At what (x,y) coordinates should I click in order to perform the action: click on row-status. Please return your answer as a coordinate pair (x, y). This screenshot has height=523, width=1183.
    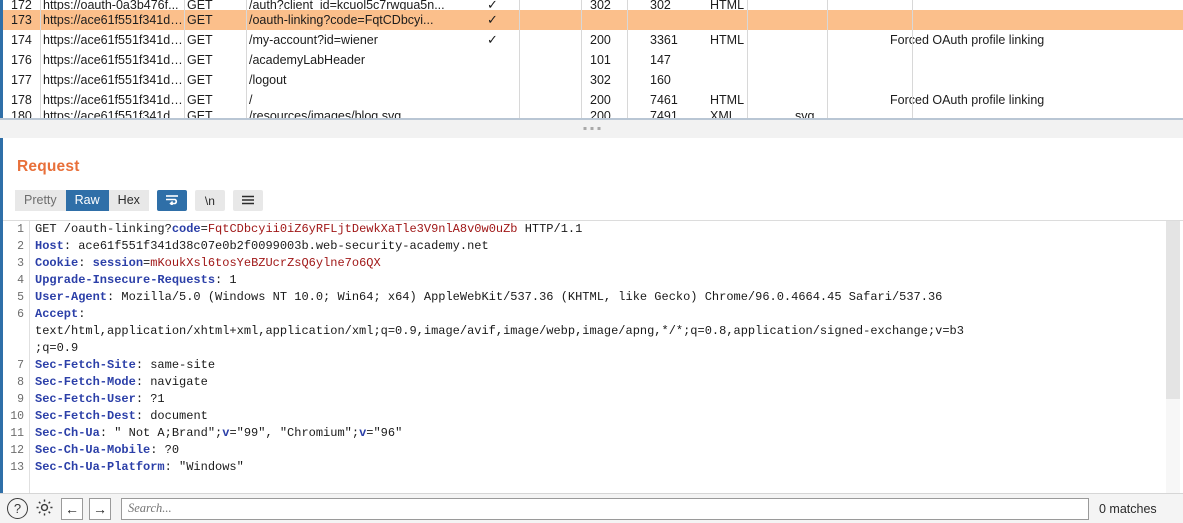
    Looking at the image, I should click on (620, 20).